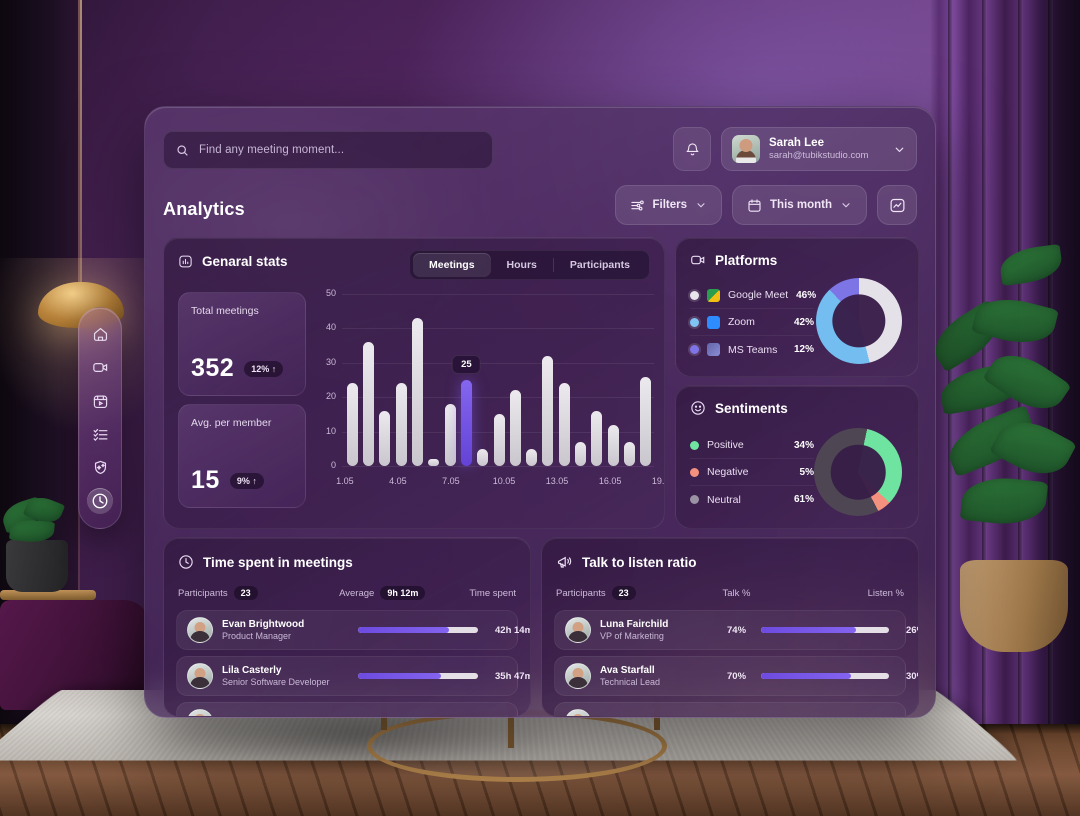  What do you see at coordinates (557, 481) in the screenshot?
I see `x-tick-label: 13.05` at bounding box center [557, 481].